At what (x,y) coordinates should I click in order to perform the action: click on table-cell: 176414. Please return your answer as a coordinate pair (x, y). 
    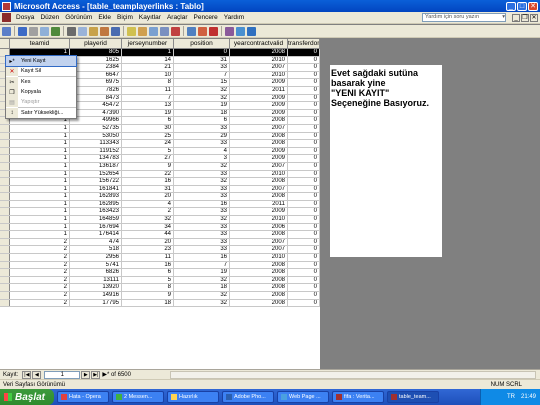
    Looking at the image, I should click on (96, 234).